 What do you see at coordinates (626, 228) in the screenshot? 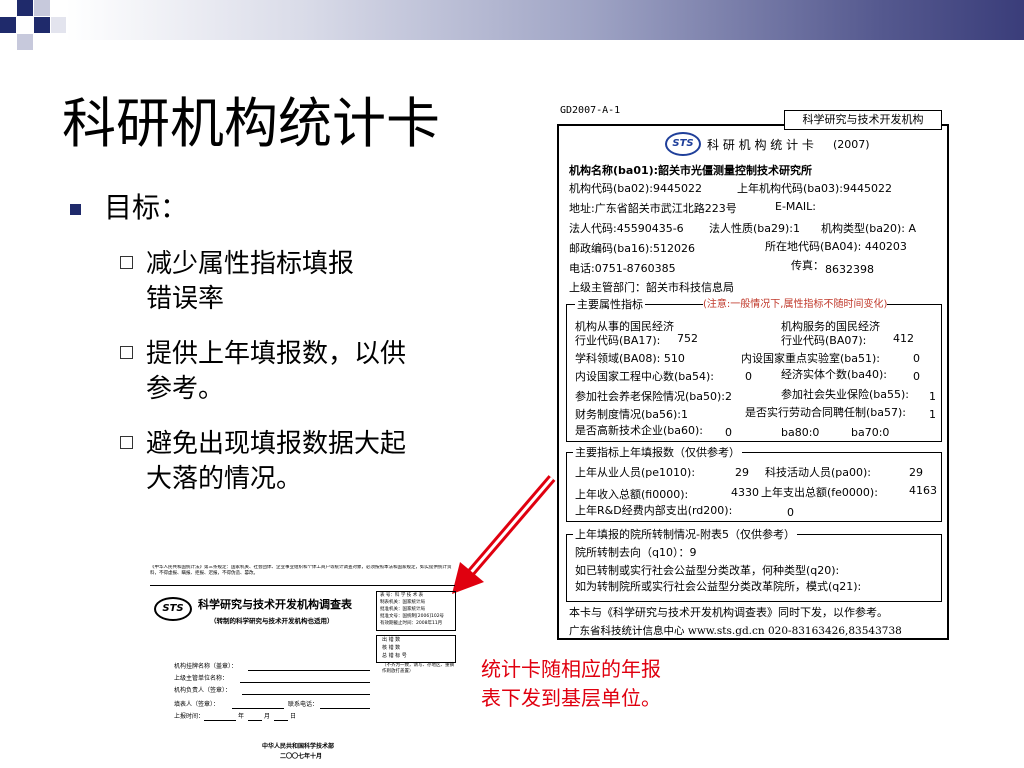
I see `legal-code: 法人代码:45590435-6` at bounding box center [626, 228].